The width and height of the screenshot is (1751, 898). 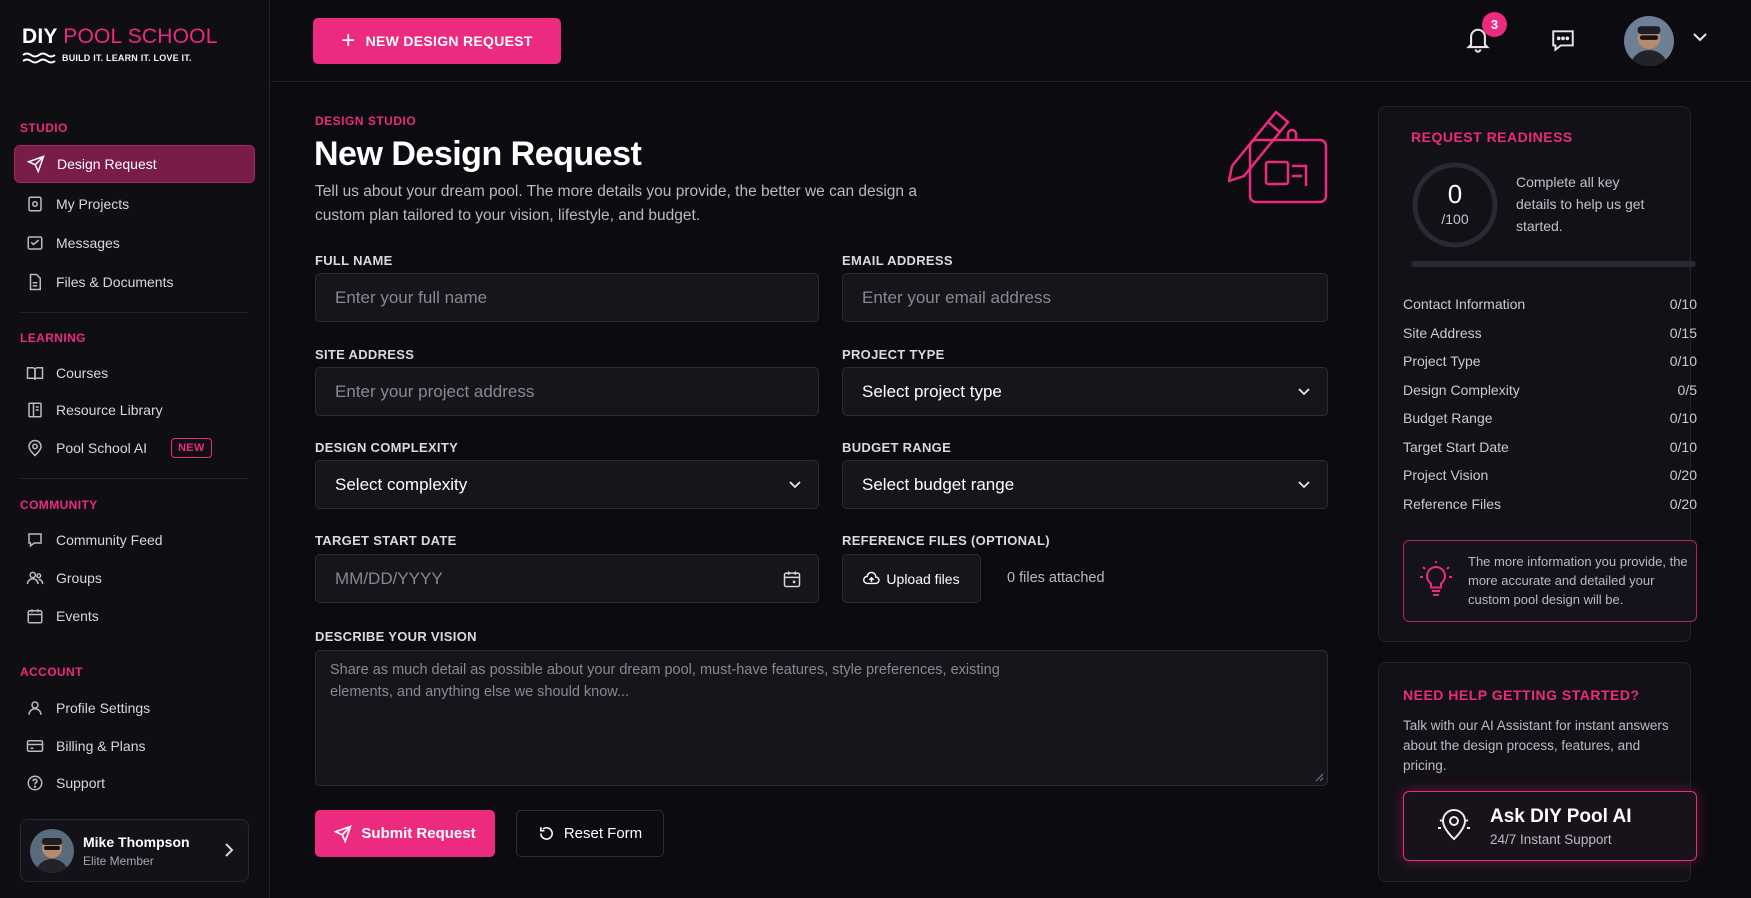 What do you see at coordinates (35, 540) in the screenshot?
I see `feed-icon` at bounding box center [35, 540].